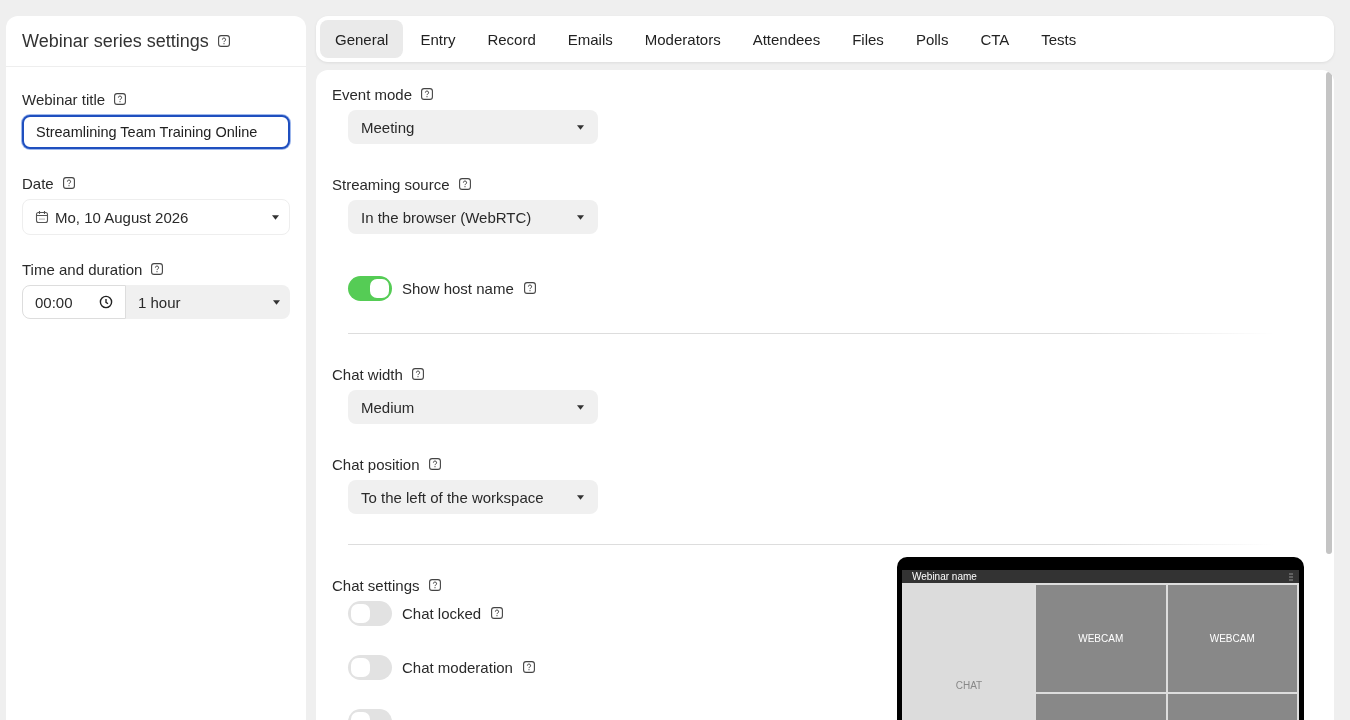  I want to click on field-label: Chat width, so click(367, 374).